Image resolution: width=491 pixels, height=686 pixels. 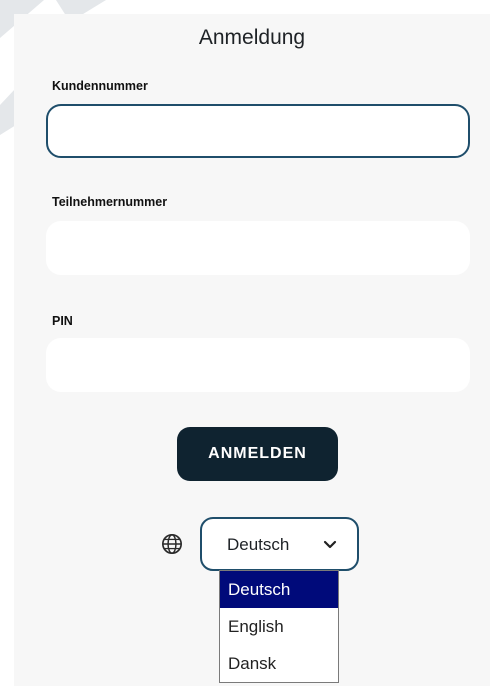 I want to click on customer-number-label: Kundennummer, so click(x=100, y=86).